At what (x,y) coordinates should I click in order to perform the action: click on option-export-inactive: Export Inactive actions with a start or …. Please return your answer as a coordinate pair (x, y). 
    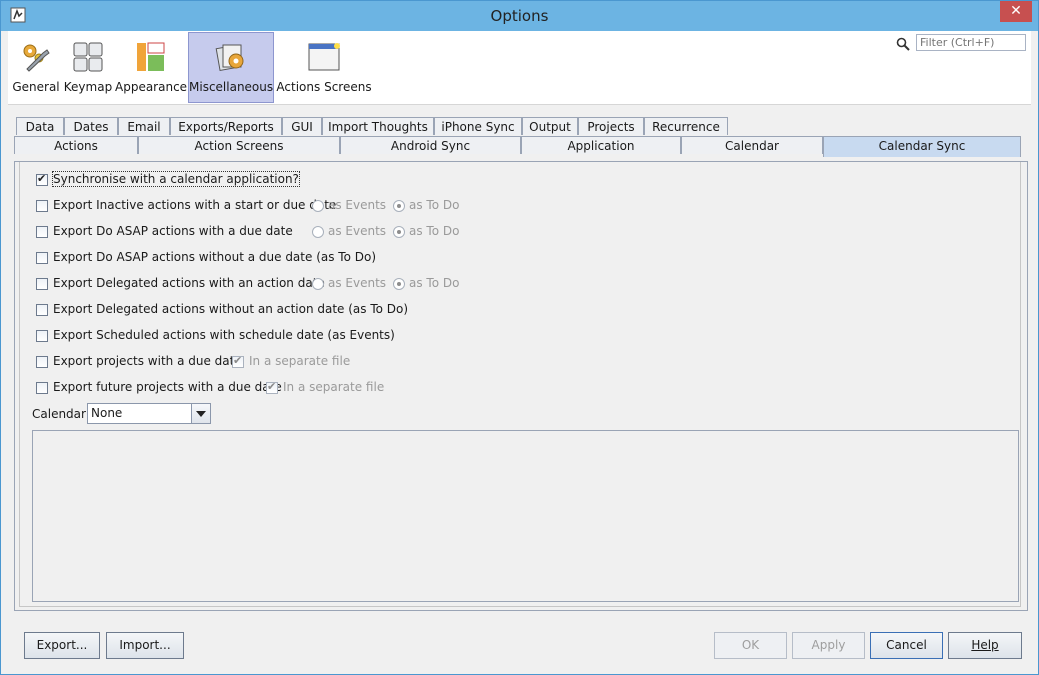
    Looking at the image, I should click on (256, 208).